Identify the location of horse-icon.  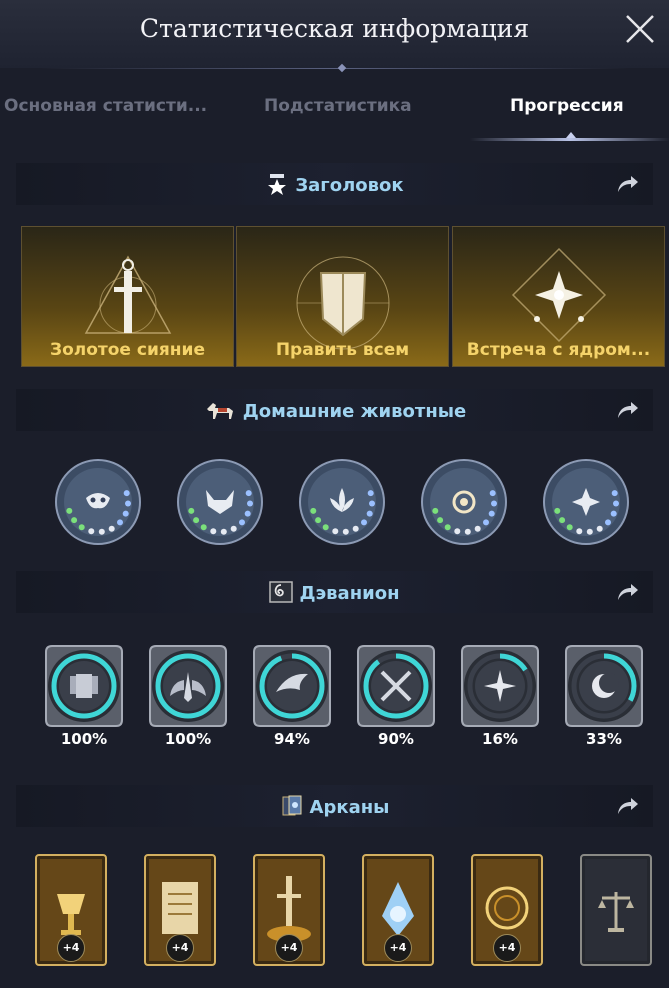
(219, 411).